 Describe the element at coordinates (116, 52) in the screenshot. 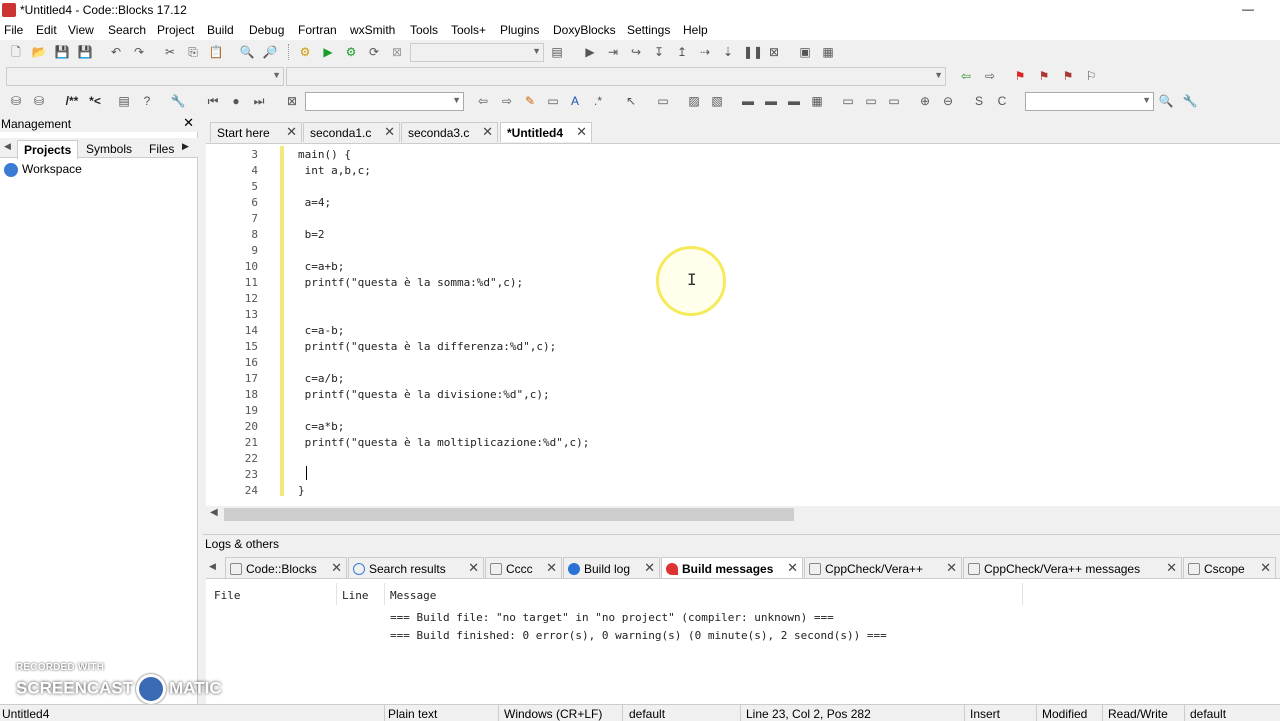

I see `undo-icon: ↶` at that location.